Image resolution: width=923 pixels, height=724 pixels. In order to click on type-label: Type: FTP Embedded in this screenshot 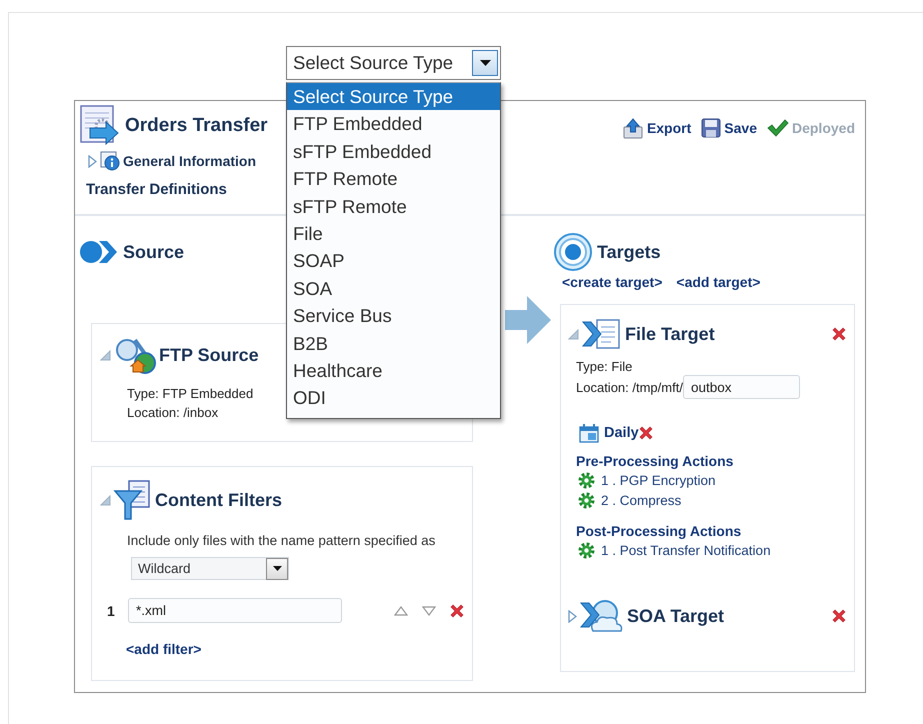, I will do `click(190, 394)`.